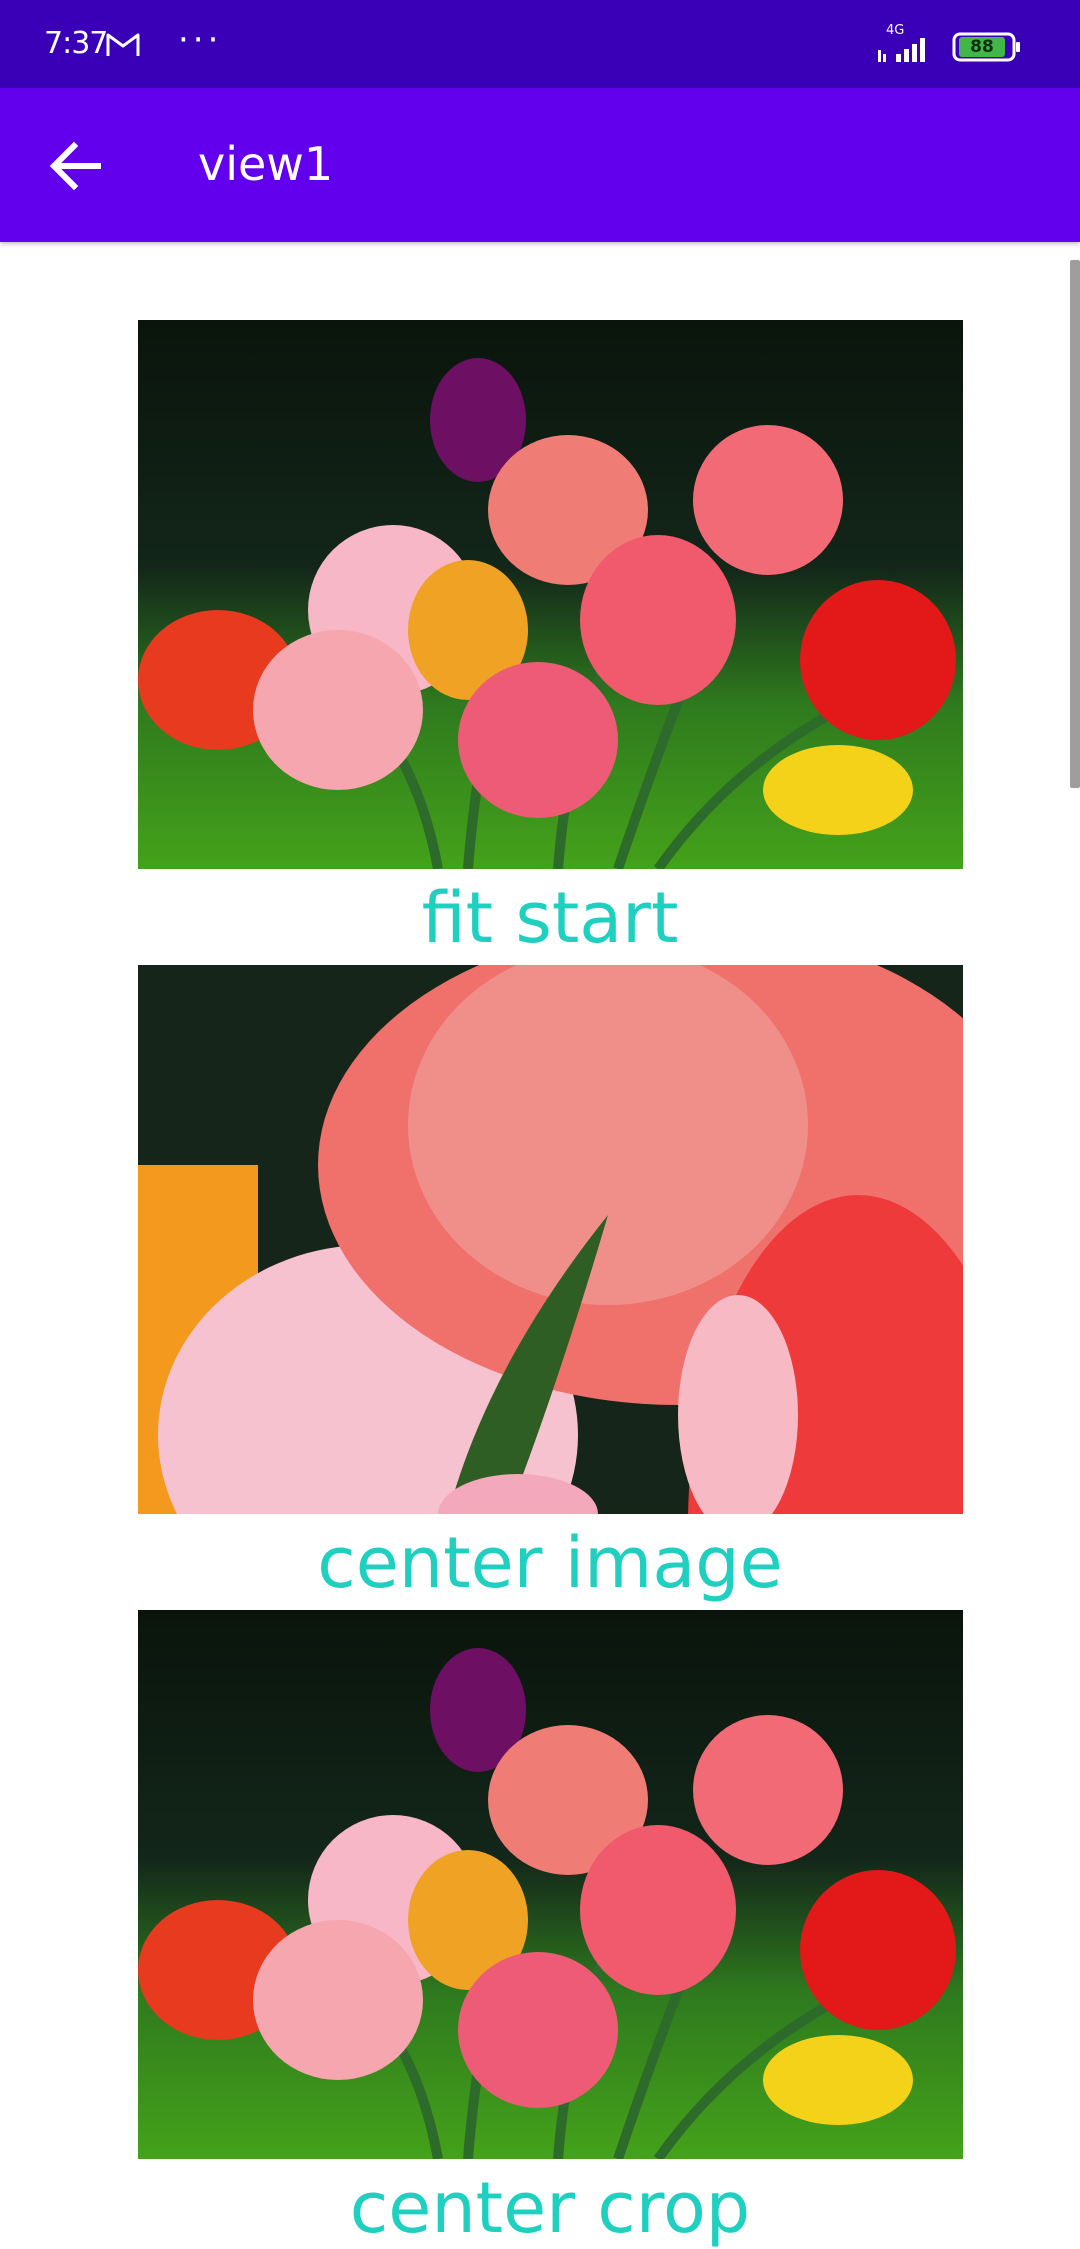 The image size is (1080, 2249). I want to click on battery-level: 88, so click(982, 47).